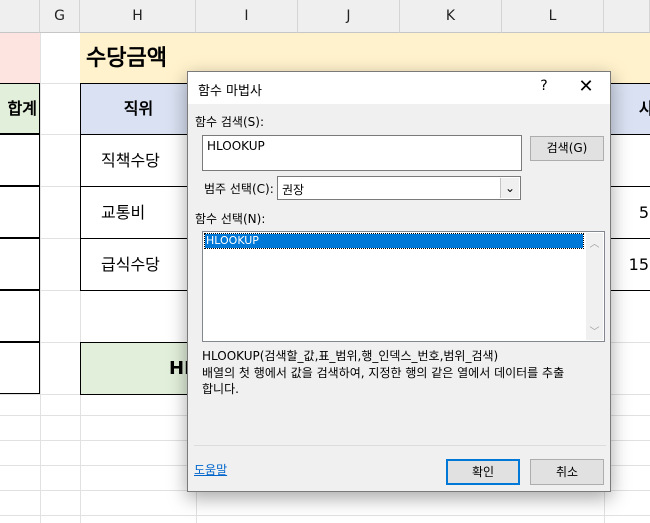  What do you see at coordinates (394, 241) in the screenshot?
I see `function-list-item: HLOOKUP` at bounding box center [394, 241].